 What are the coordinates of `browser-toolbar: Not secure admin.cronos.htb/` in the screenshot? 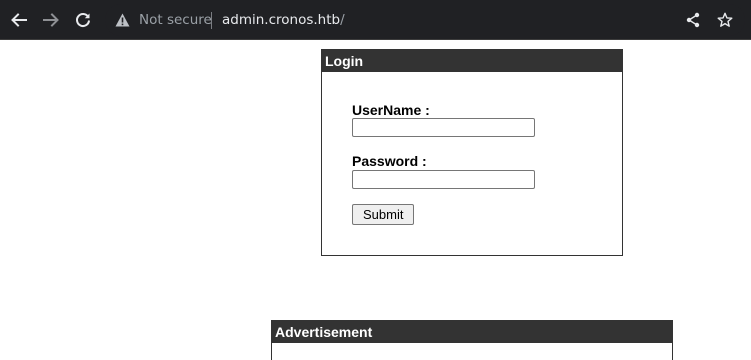 It's located at (375, 20).